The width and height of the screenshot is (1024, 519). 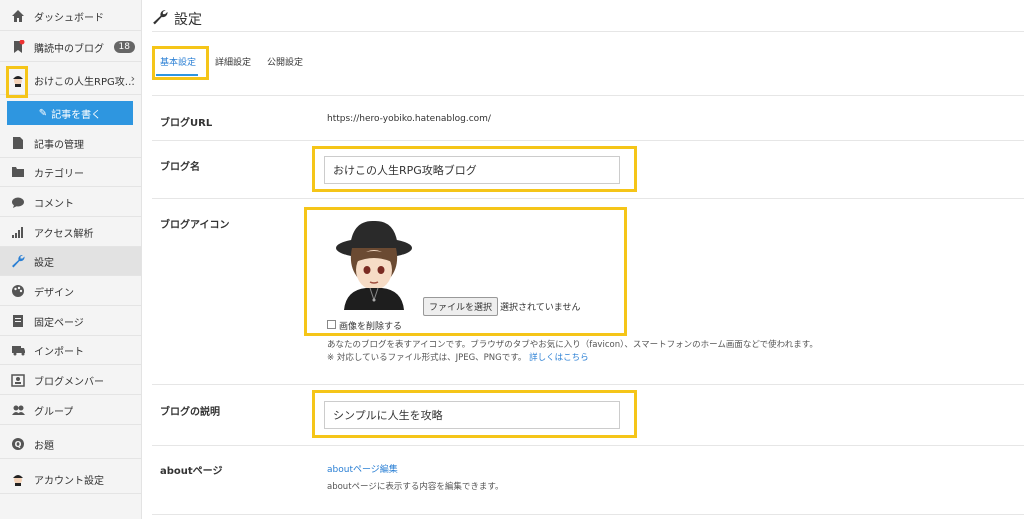 What do you see at coordinates (371, 327) in the screenshot?
I see `delete-image-label: 画像を削除する` at bounding box center [371, 327].